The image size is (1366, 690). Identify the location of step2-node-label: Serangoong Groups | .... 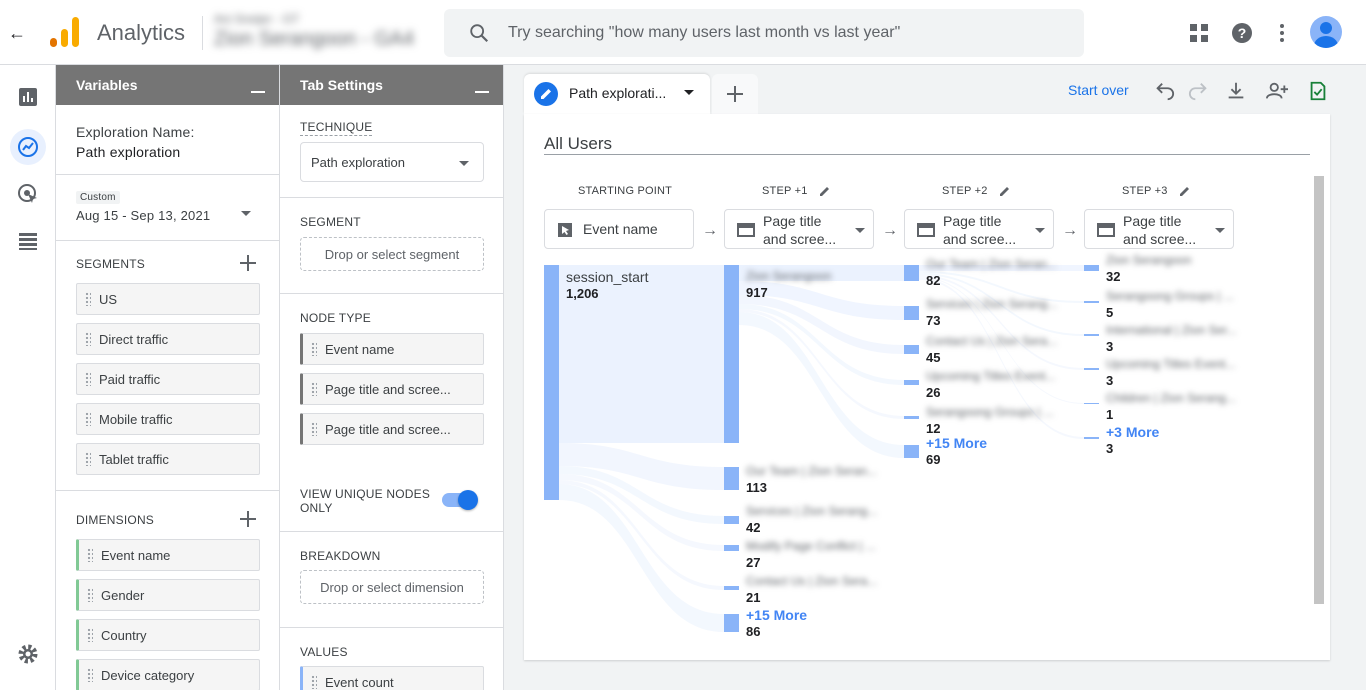
(990, 412).